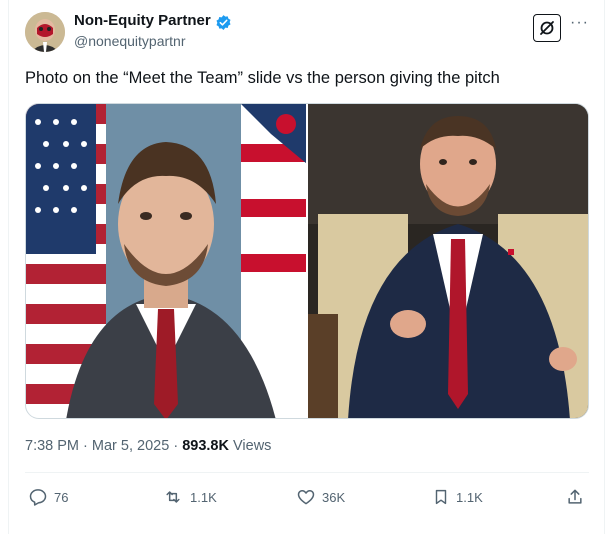 This screenshot has height=534, width=611. I want to click on tweet-date: Mar 5, 2025, so click(130, 446).